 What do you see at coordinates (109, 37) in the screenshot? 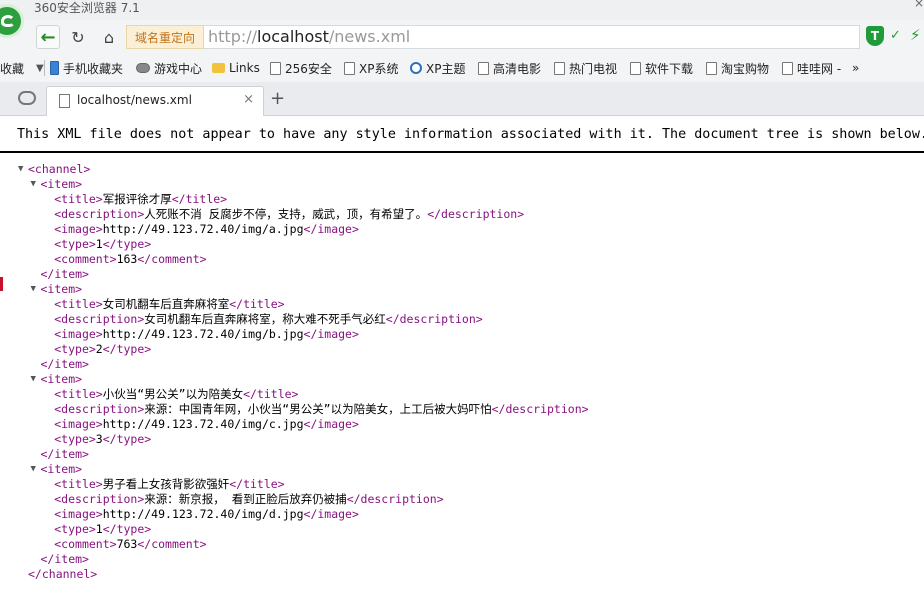
I see `home-icon: ⌂` at bounding box center [109, 37].